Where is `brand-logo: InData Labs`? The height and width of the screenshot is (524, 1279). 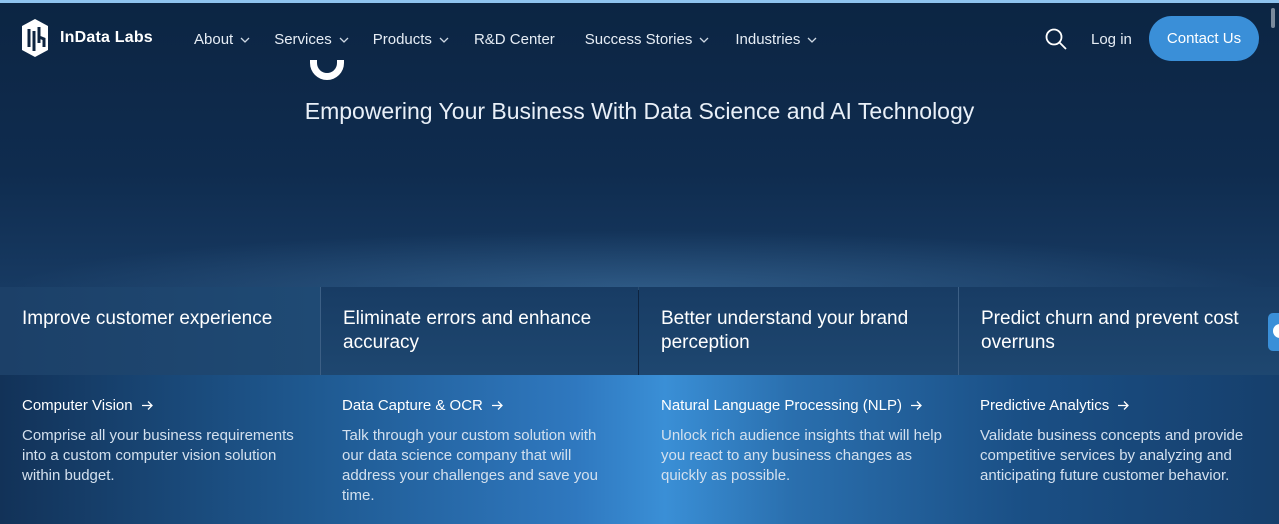 brand-logo: InData Labs is located at coordinates (86, 38).